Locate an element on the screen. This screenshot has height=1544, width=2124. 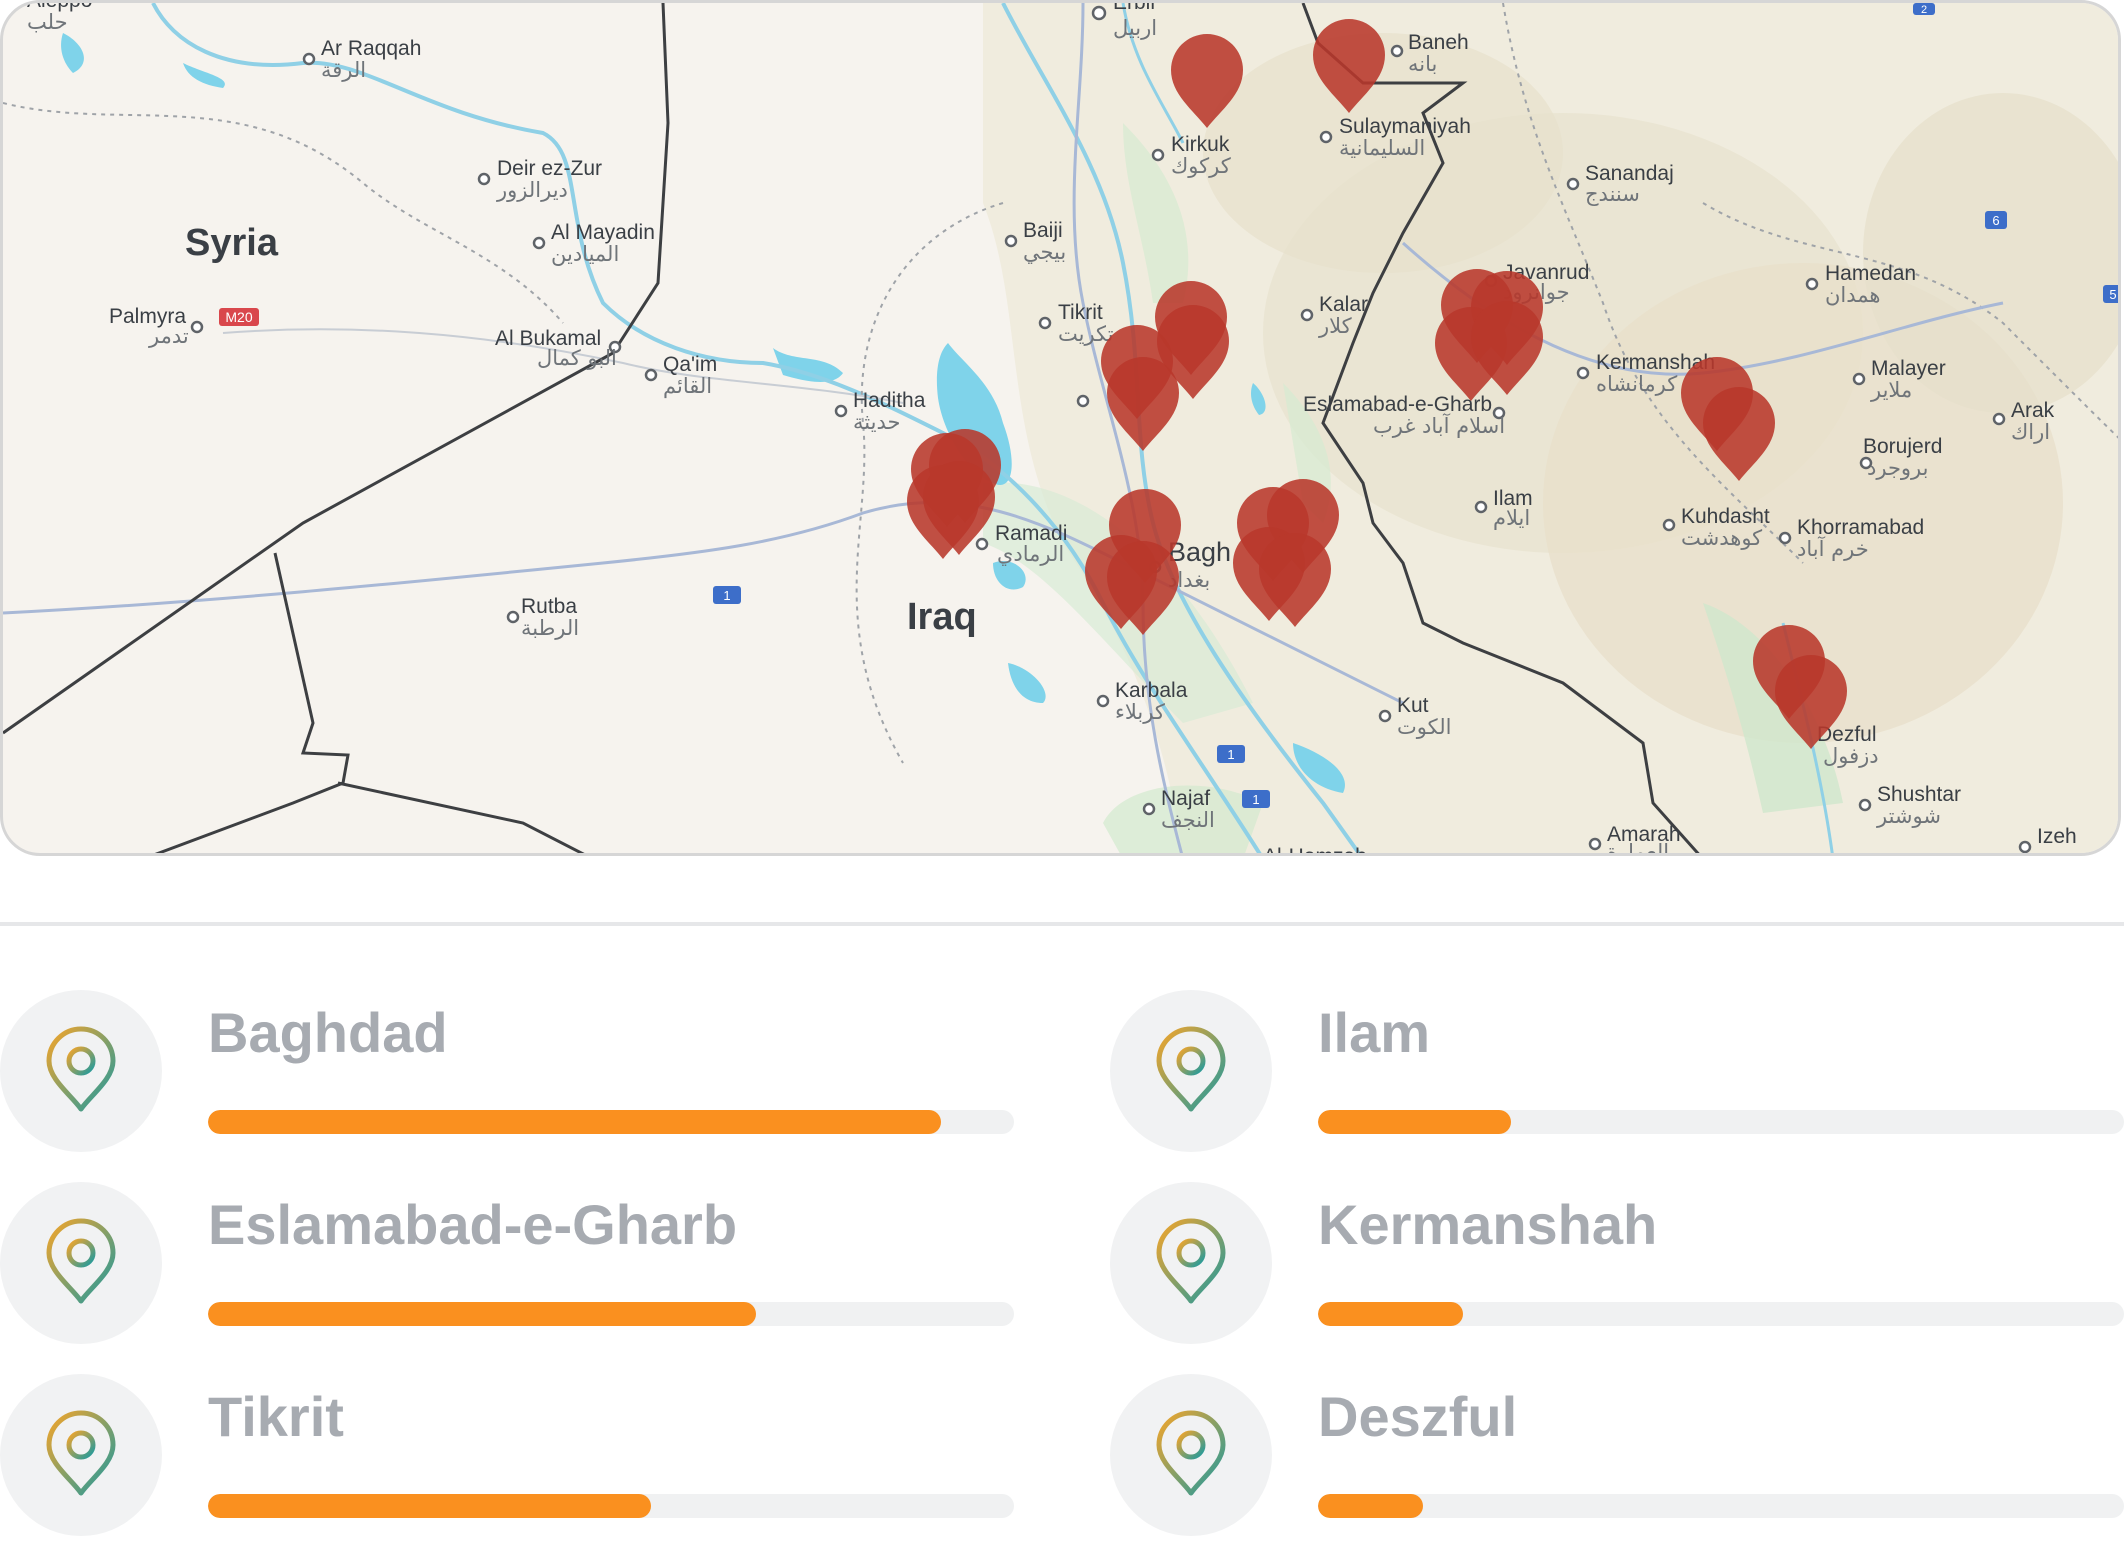
city-eslamabad: Eslamabad-e-Gharb is located at coordinates (1397, 404).